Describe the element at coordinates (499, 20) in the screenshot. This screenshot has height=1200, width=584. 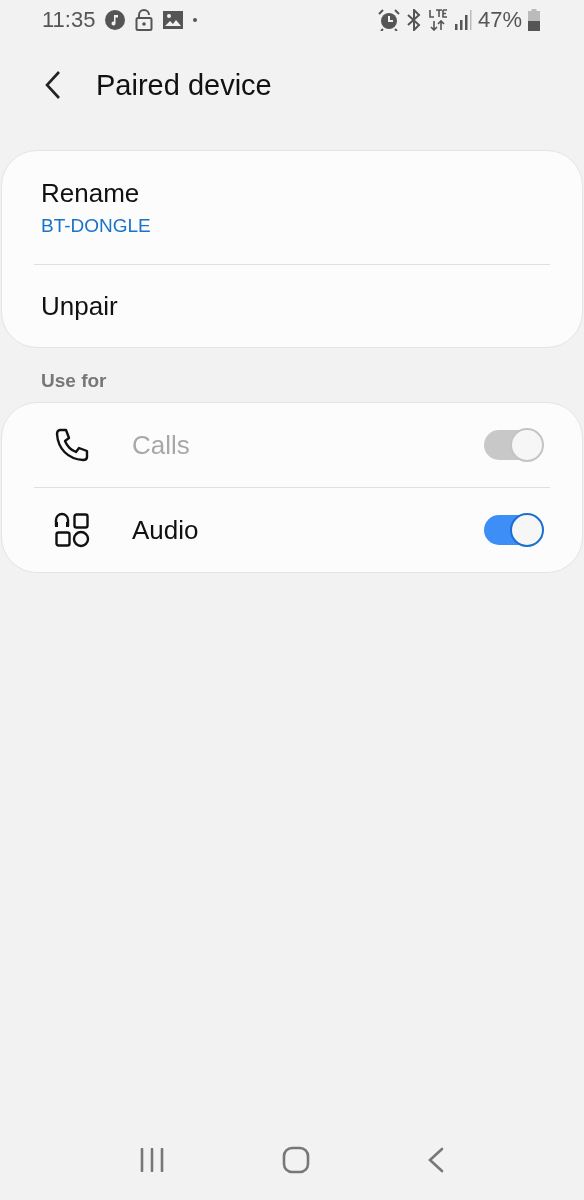
I see `battery-percent: 47%` at that location.